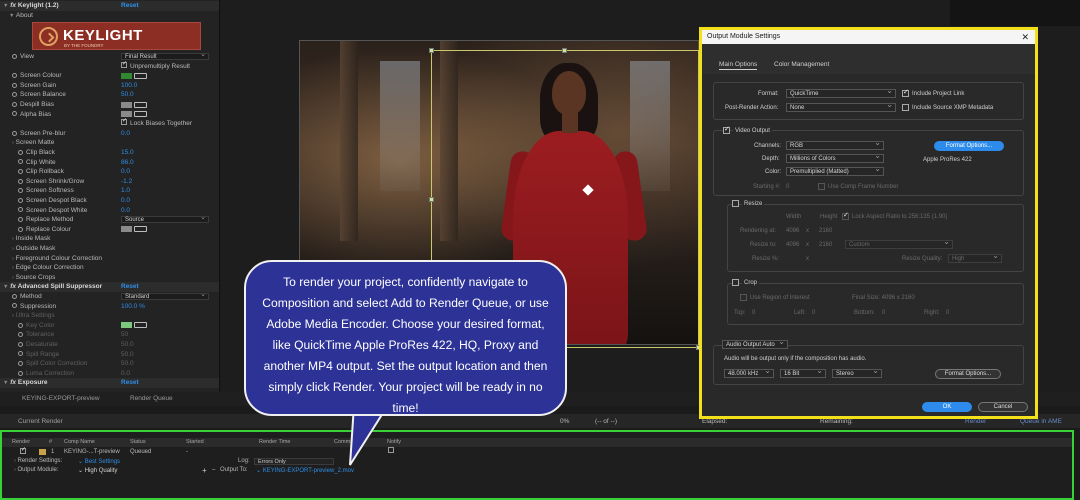 The image size is (1080, 500). What do you see at coordinates (24, 451) in the screenshot?
I see `queue-item-render-checkbox` at bounding box center [24, 451].